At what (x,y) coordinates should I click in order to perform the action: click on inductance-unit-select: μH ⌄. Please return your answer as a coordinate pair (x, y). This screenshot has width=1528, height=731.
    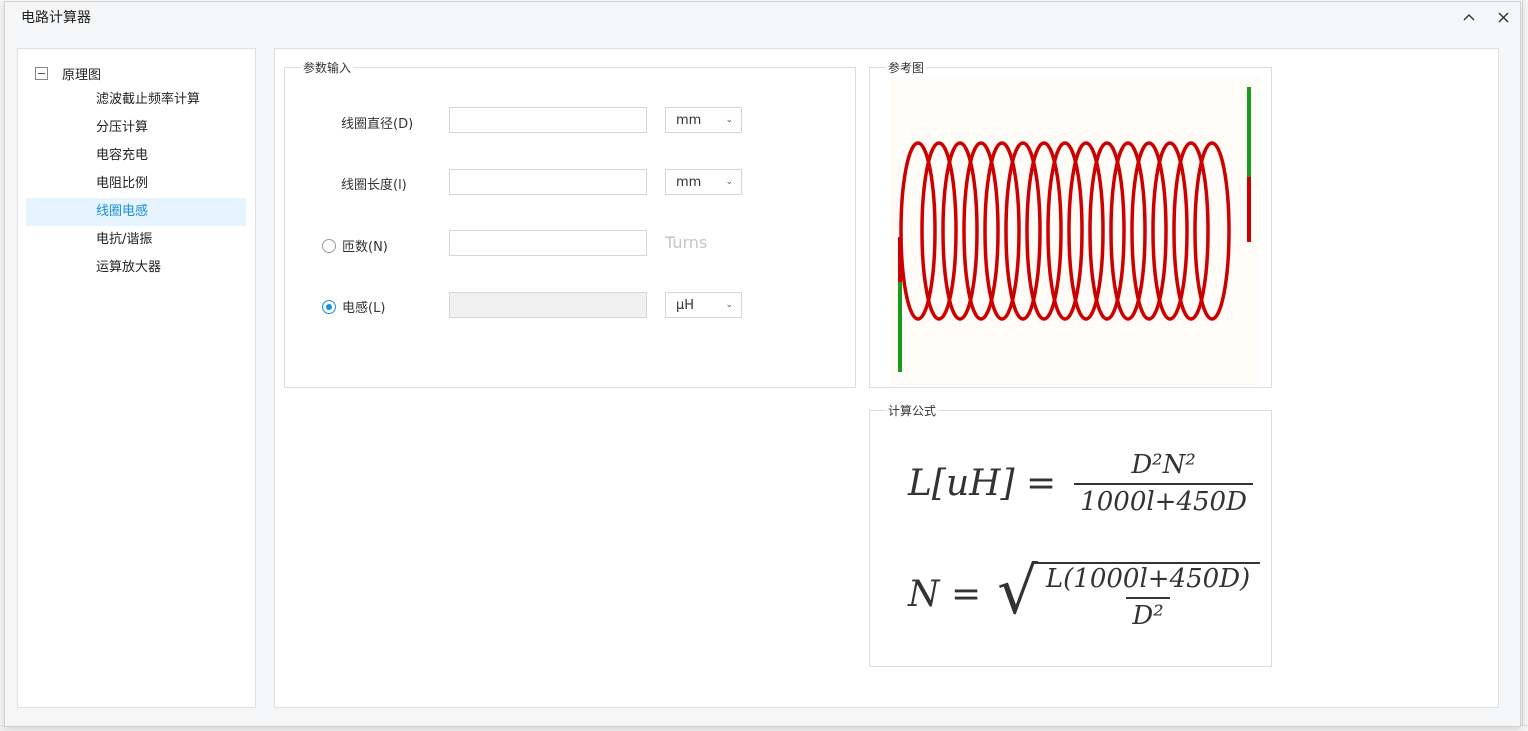
    Looking at the image, I should click on (703, 305).